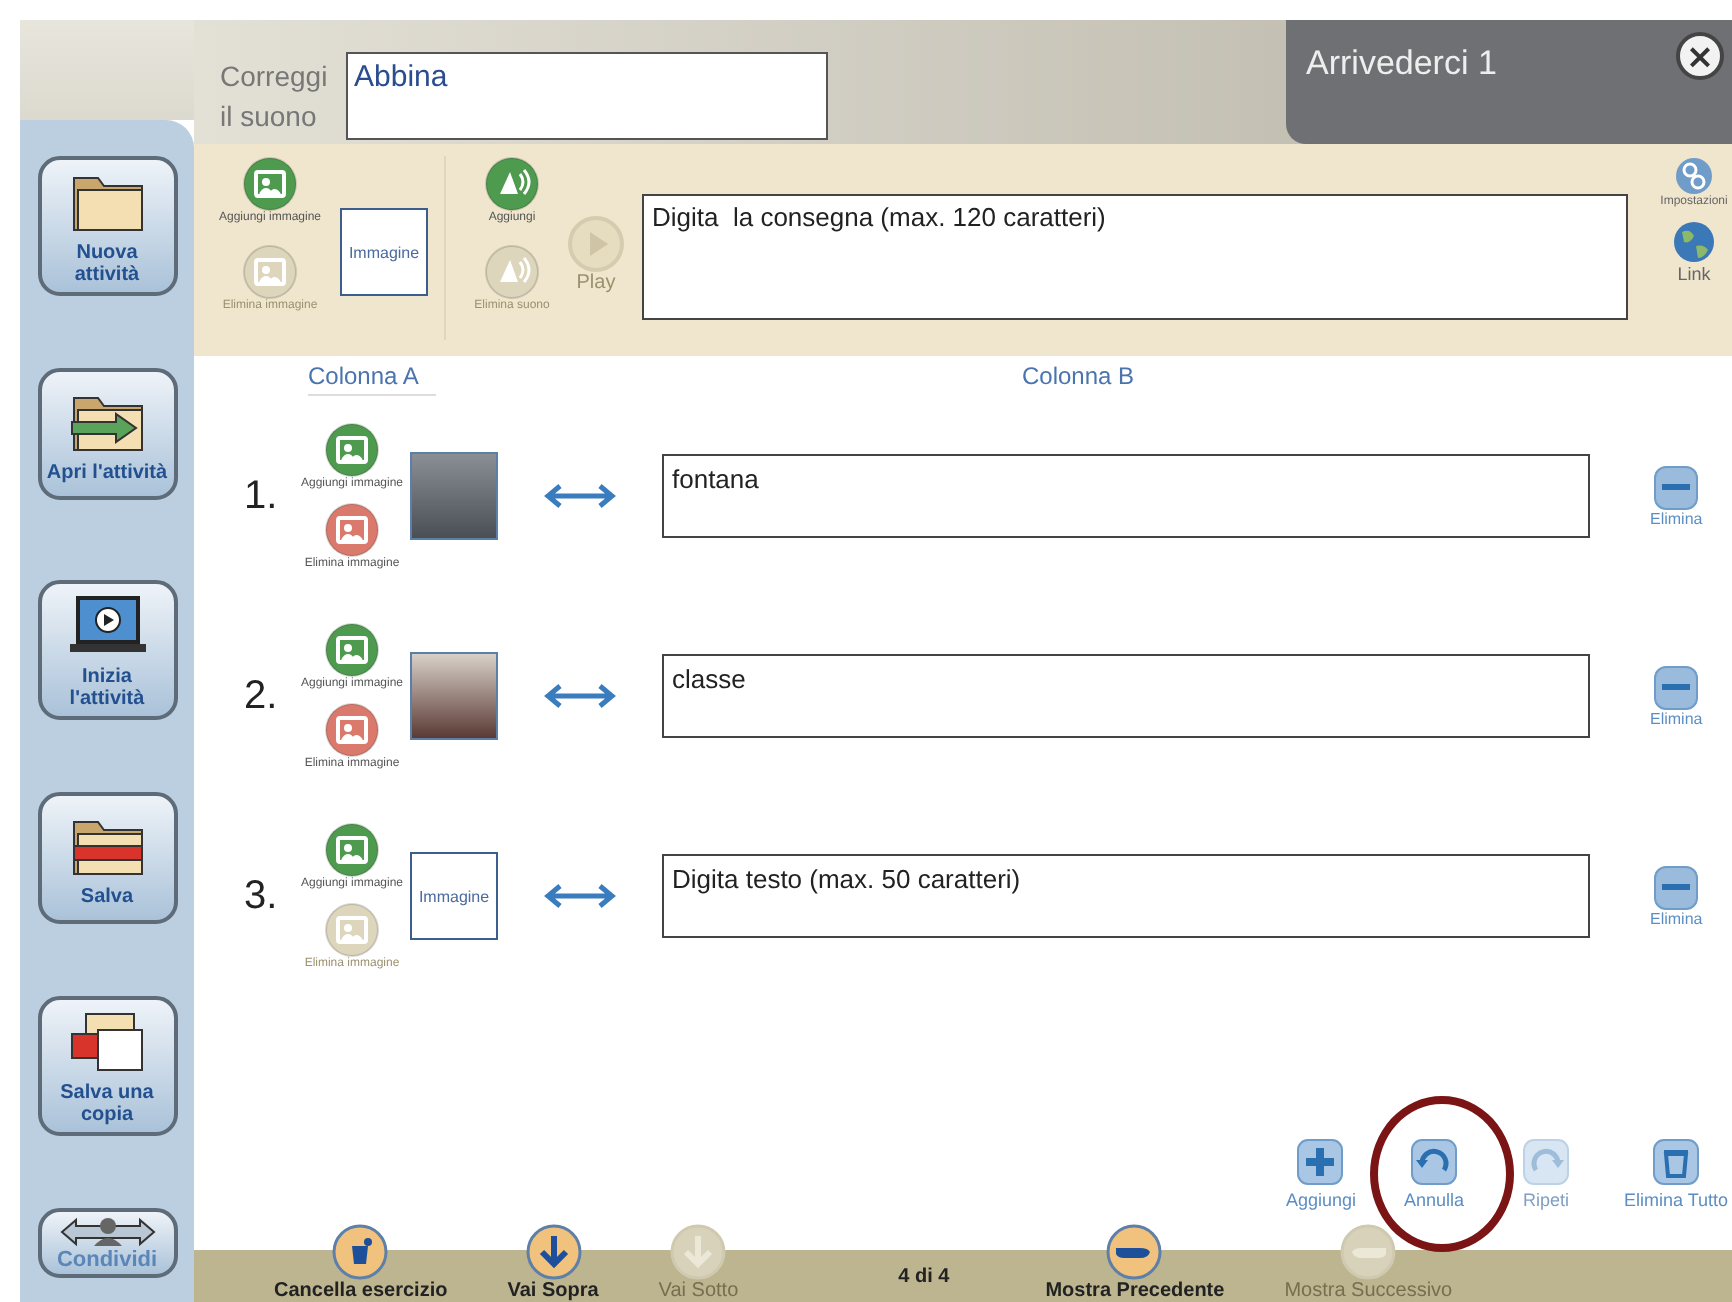  What do you see at coordinates (587, 96) in the screenshot?
I see `title-field: Abbina` at bounding box center [587, 96].